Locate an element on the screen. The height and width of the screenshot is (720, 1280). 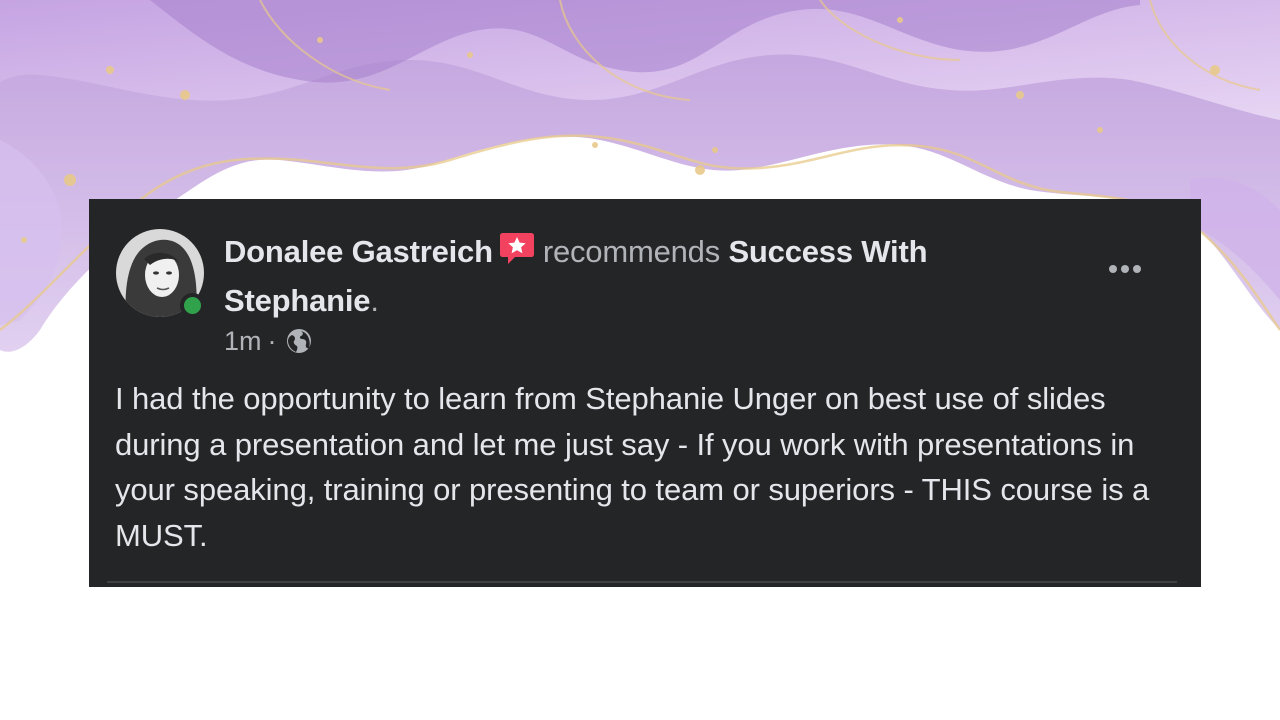
online-status-dot is located at coordinates (192, 305).